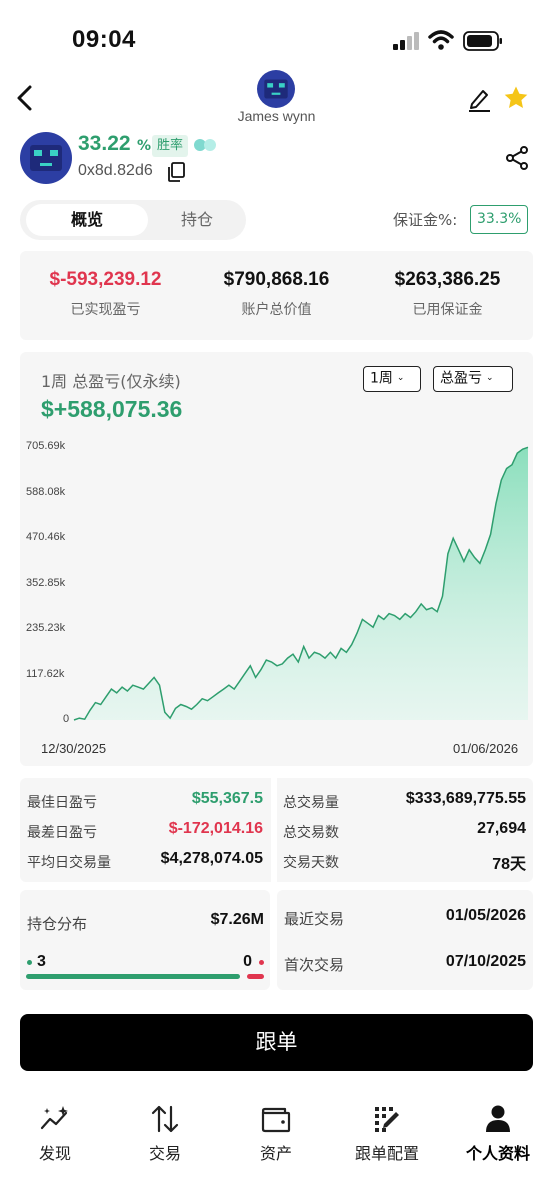 The width and height of the screenshot is (553, 1200). I want to click on avg-daily-volume-value: $4,278,074.05, so click(211, 858).